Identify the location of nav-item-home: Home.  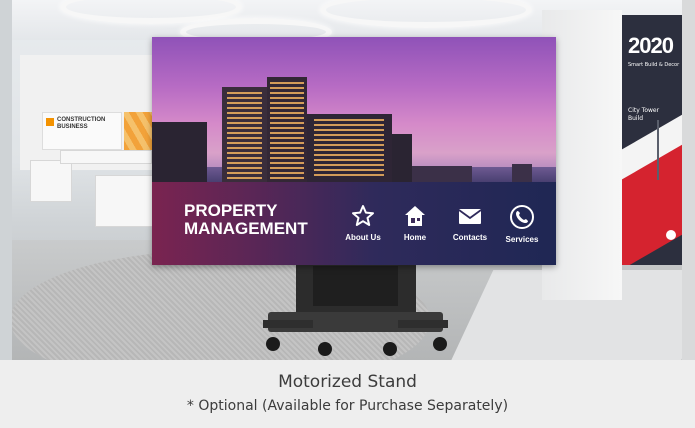
(415, 223).